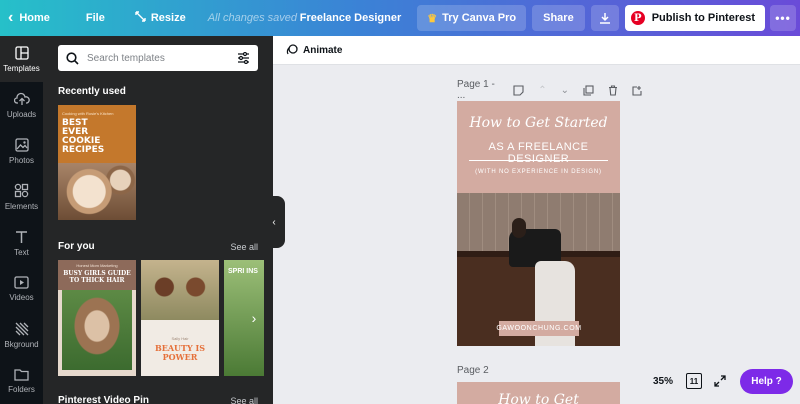 The width and height of the screenshot is (800, 404). I want to click on file-menu-button: File, so click(90, 18).